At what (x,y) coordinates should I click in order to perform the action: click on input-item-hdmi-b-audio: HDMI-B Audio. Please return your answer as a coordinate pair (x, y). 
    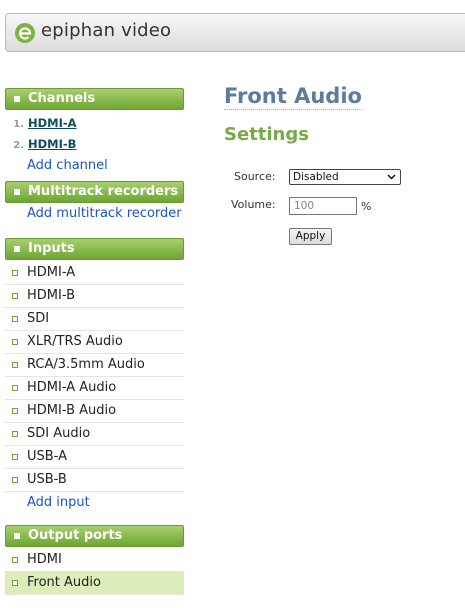
    Looking at the image, I should click on (94, 411).